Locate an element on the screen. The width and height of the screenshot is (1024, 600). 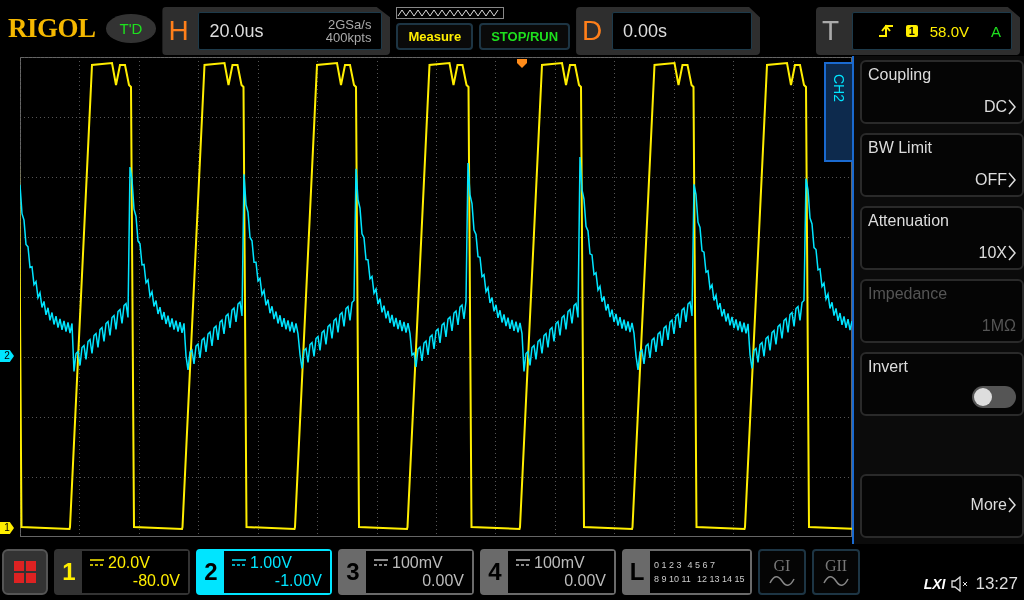
memory-depth: 400kpts is located at coordinates (348, 37).